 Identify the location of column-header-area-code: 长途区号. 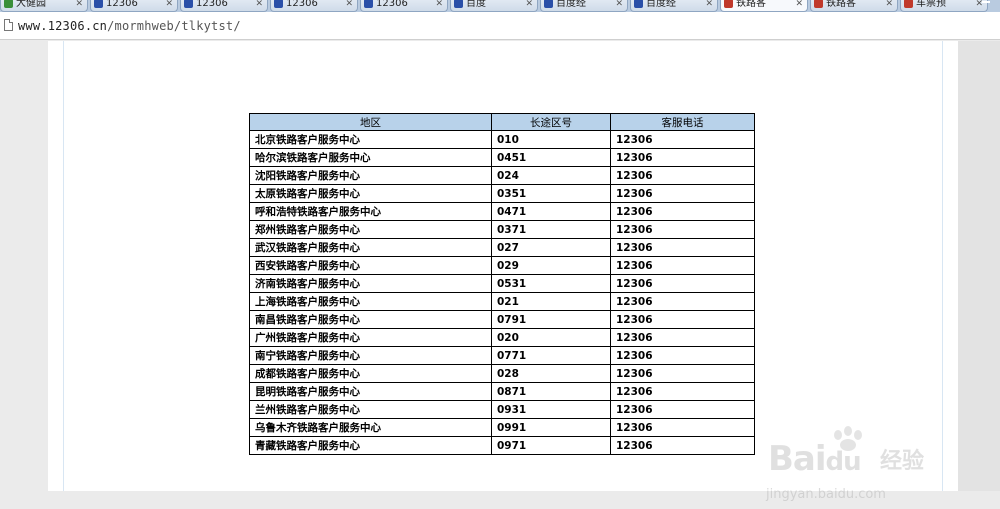
(551, 122).